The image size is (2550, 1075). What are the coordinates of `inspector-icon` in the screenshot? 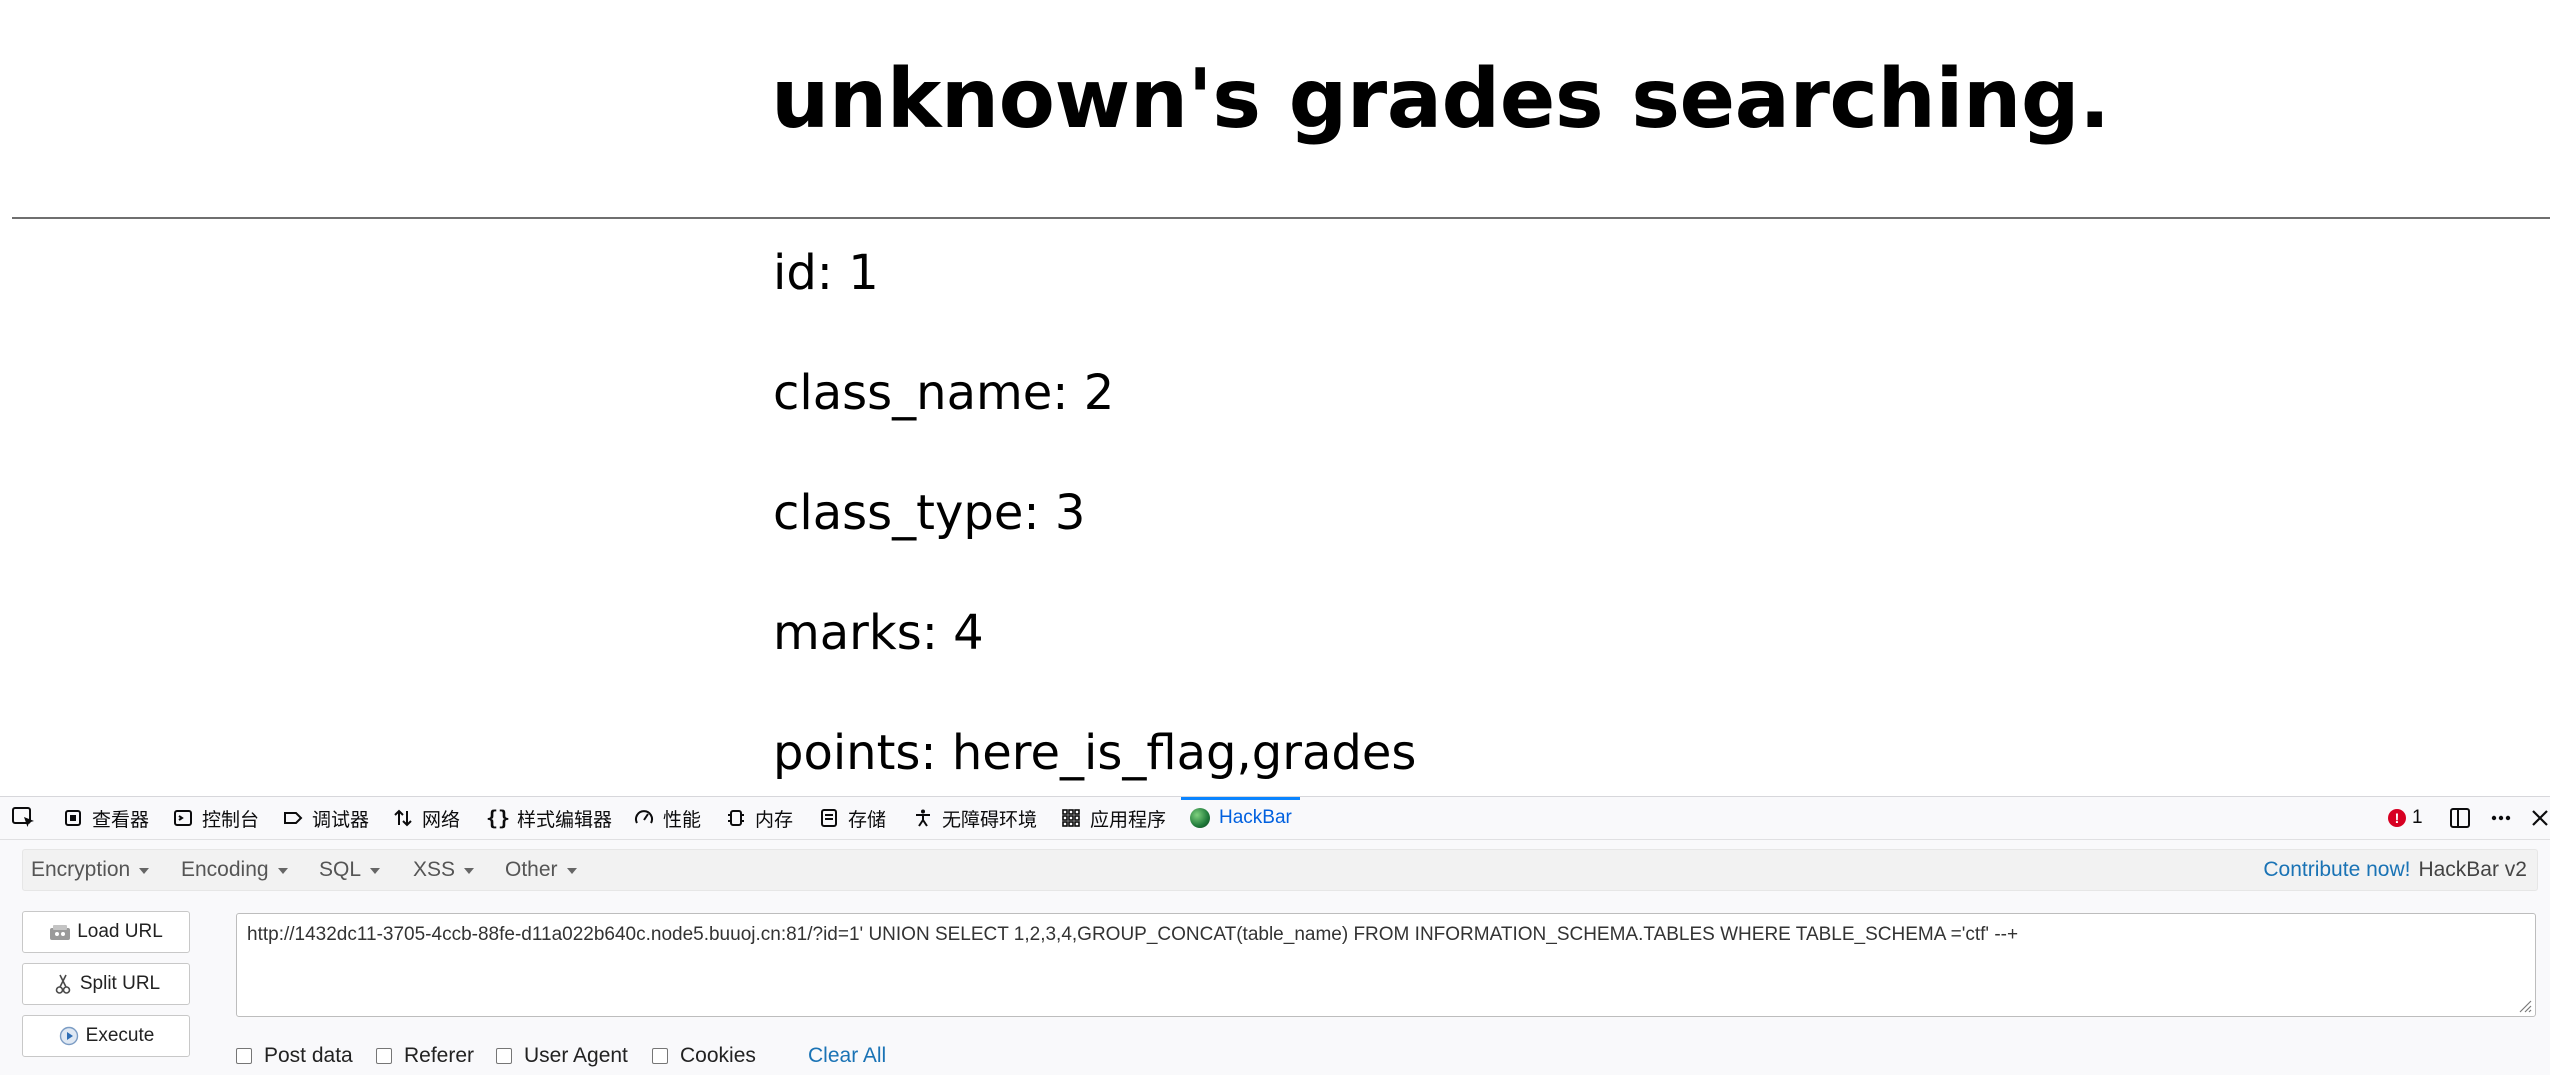 It's located at (73, 818).